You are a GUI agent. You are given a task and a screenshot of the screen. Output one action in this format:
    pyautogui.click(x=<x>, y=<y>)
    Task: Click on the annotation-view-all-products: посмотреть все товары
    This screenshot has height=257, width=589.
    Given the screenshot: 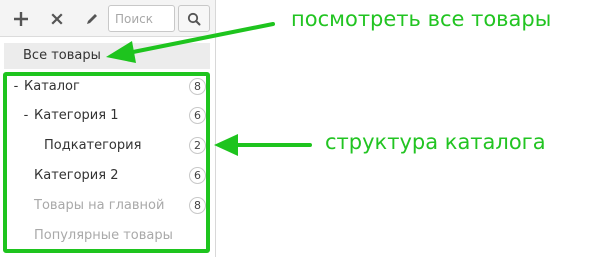 What is the action you would take?
    pyautogui.click(x=421, y=19)
    